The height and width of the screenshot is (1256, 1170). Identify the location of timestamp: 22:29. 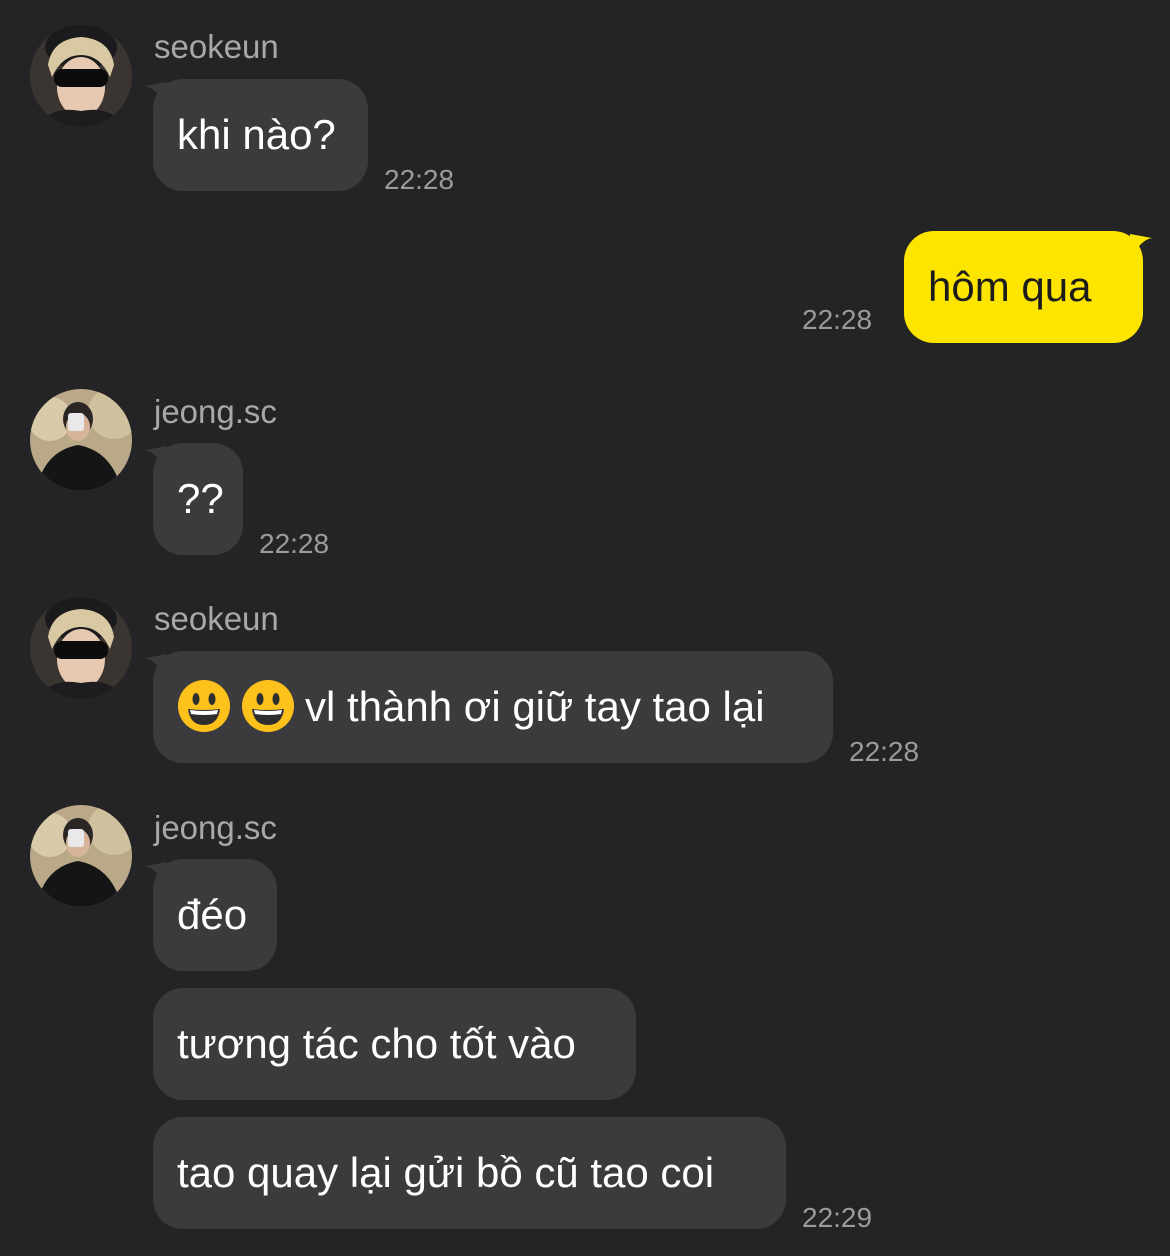
(837, 1217).